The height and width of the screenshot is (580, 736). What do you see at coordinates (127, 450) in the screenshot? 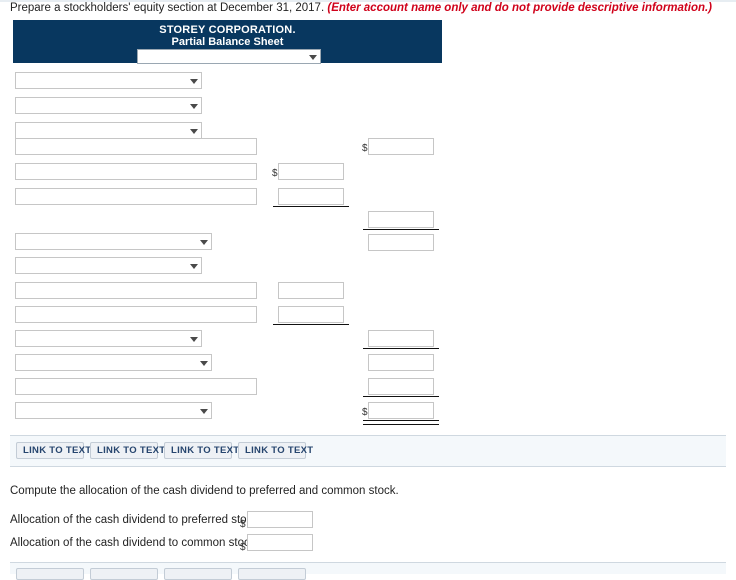
I see `link-to-text-button-2: LINK TO TEXT` at bounding box center [127, 450].